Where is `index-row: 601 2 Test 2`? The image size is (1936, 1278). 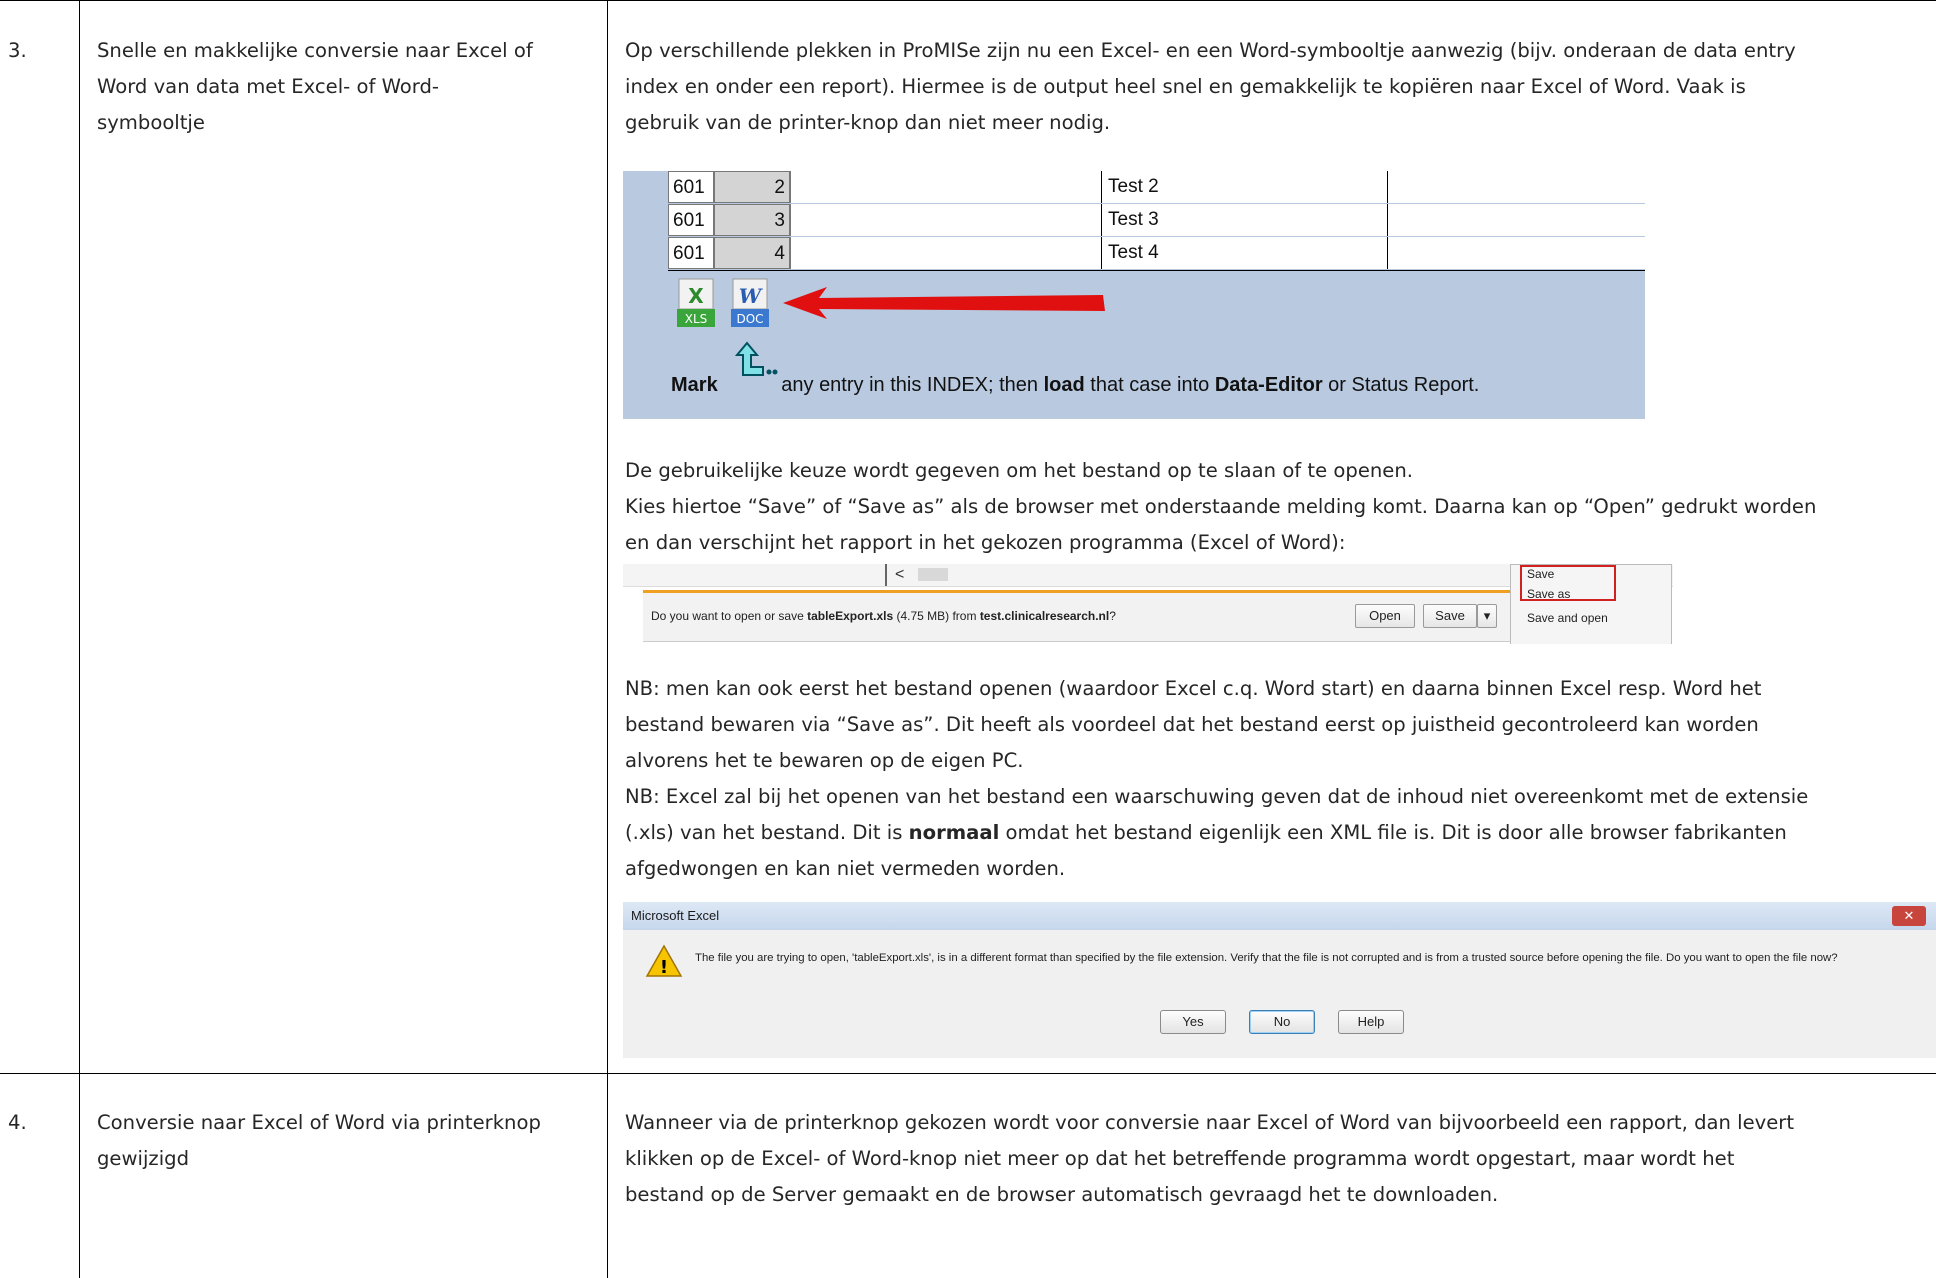 index-row: 601 2 Test 2 is located at coordinates (1156, 188).